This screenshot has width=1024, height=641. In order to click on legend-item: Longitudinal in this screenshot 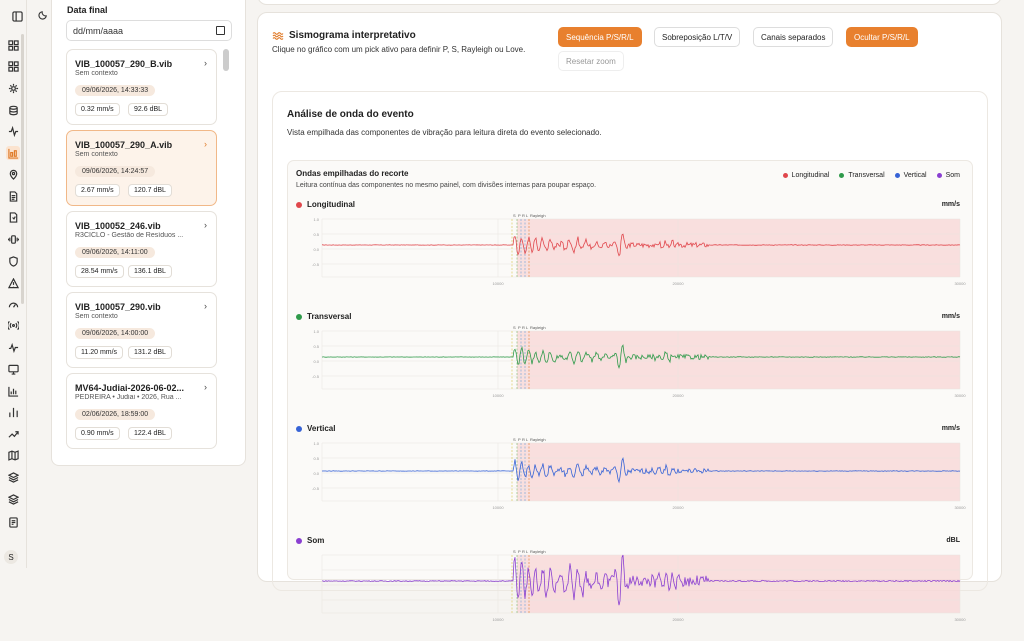, I will do `click(806, 175)`.